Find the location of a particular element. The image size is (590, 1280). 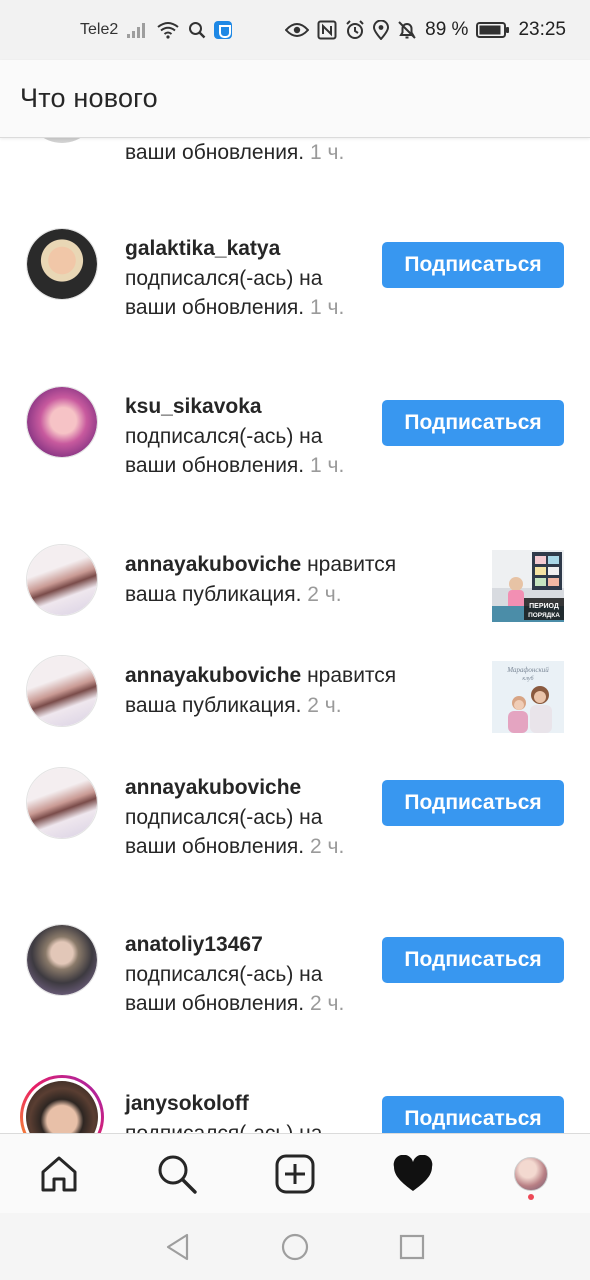

activity-action: подписался(-ась) на is located at coordinates (224, 1127).